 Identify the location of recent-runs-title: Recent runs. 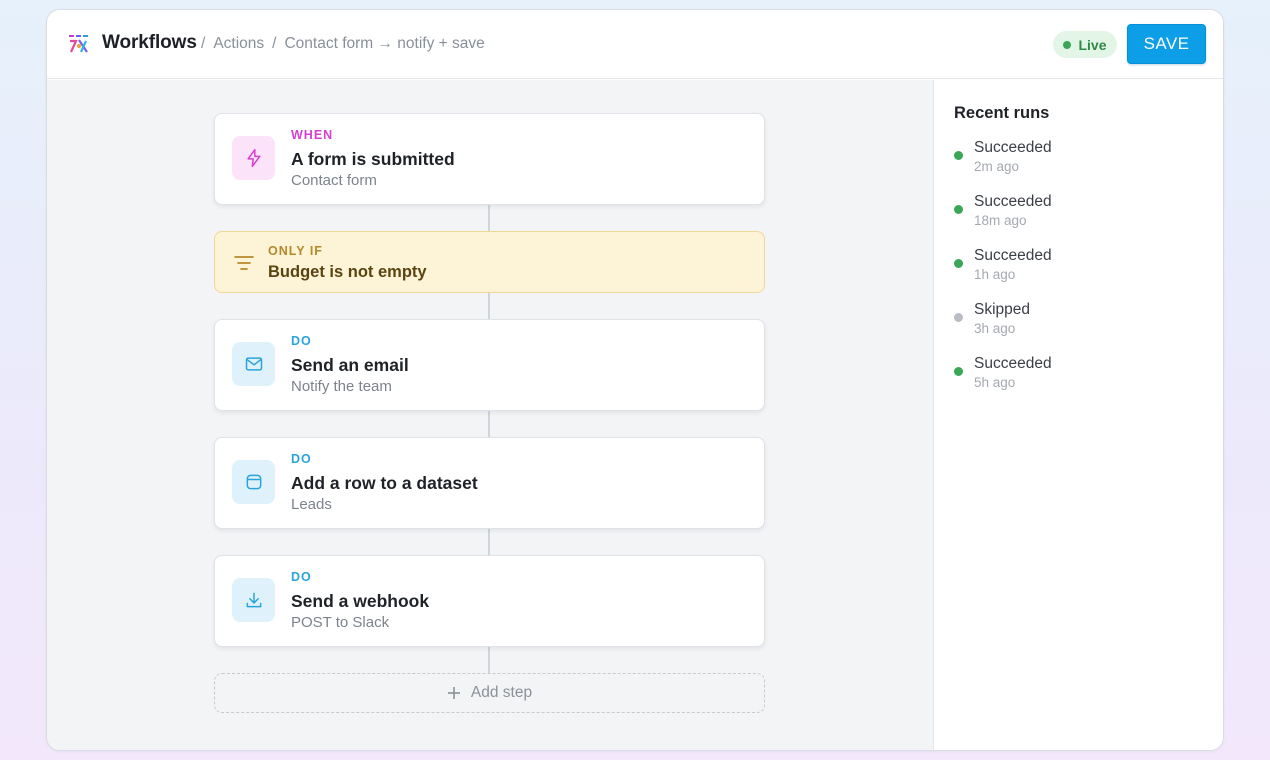
(1002, 113).